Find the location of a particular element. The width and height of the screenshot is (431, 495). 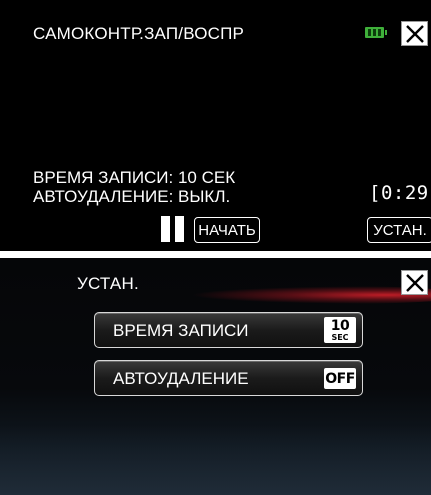

badge-value: 10 is located at coordinates (340, 325).